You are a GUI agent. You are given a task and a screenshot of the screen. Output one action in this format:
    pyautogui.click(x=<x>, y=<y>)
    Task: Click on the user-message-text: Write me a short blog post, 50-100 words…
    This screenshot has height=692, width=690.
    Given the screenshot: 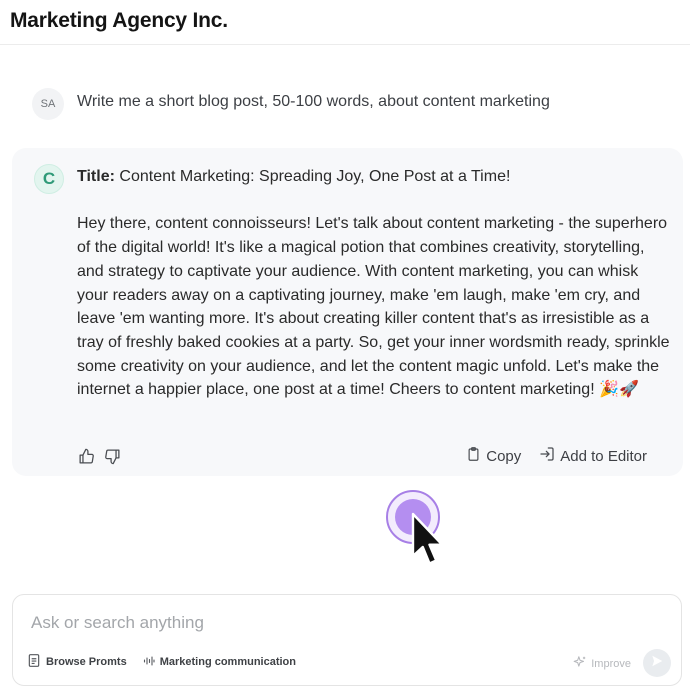 What is the action you would take?
    pyautogui.click(x=313, y=101)
    